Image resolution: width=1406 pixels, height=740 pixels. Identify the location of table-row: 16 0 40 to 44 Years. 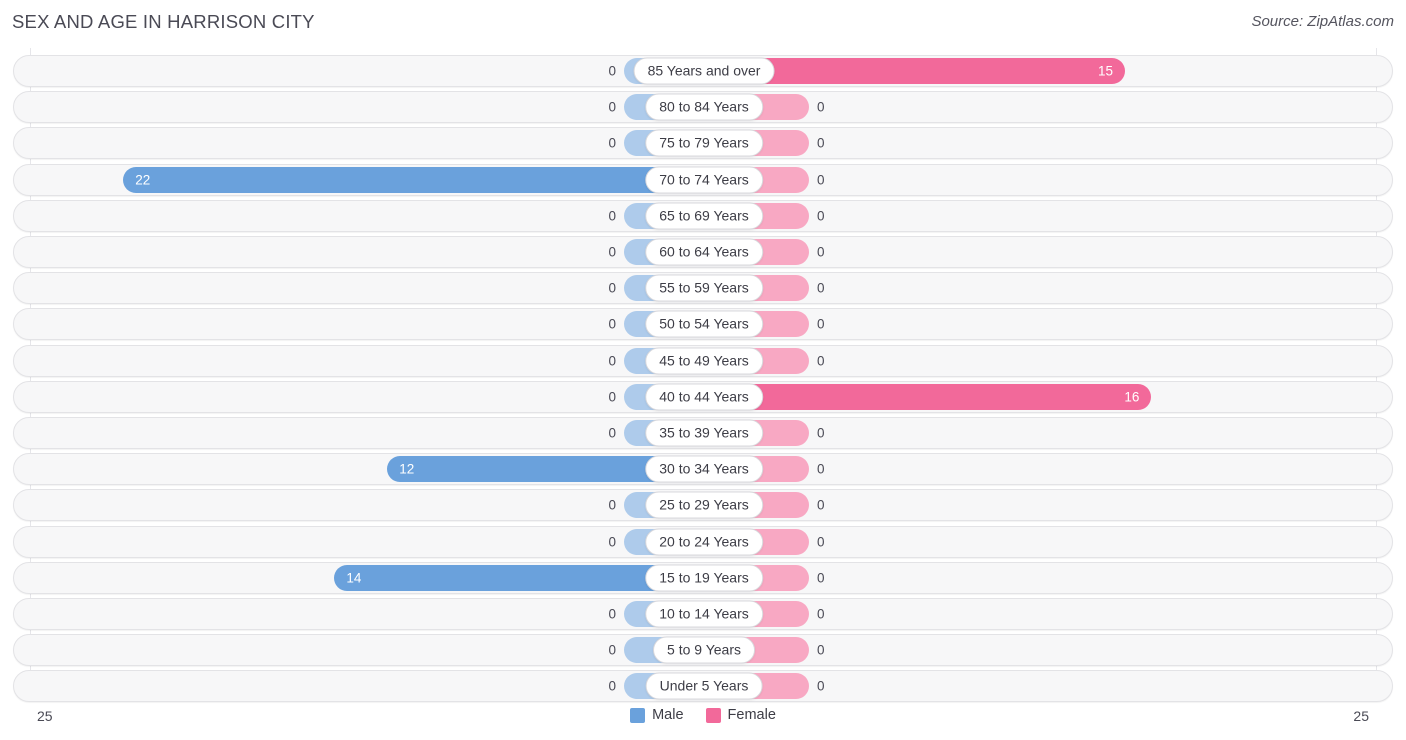
(703, 396).